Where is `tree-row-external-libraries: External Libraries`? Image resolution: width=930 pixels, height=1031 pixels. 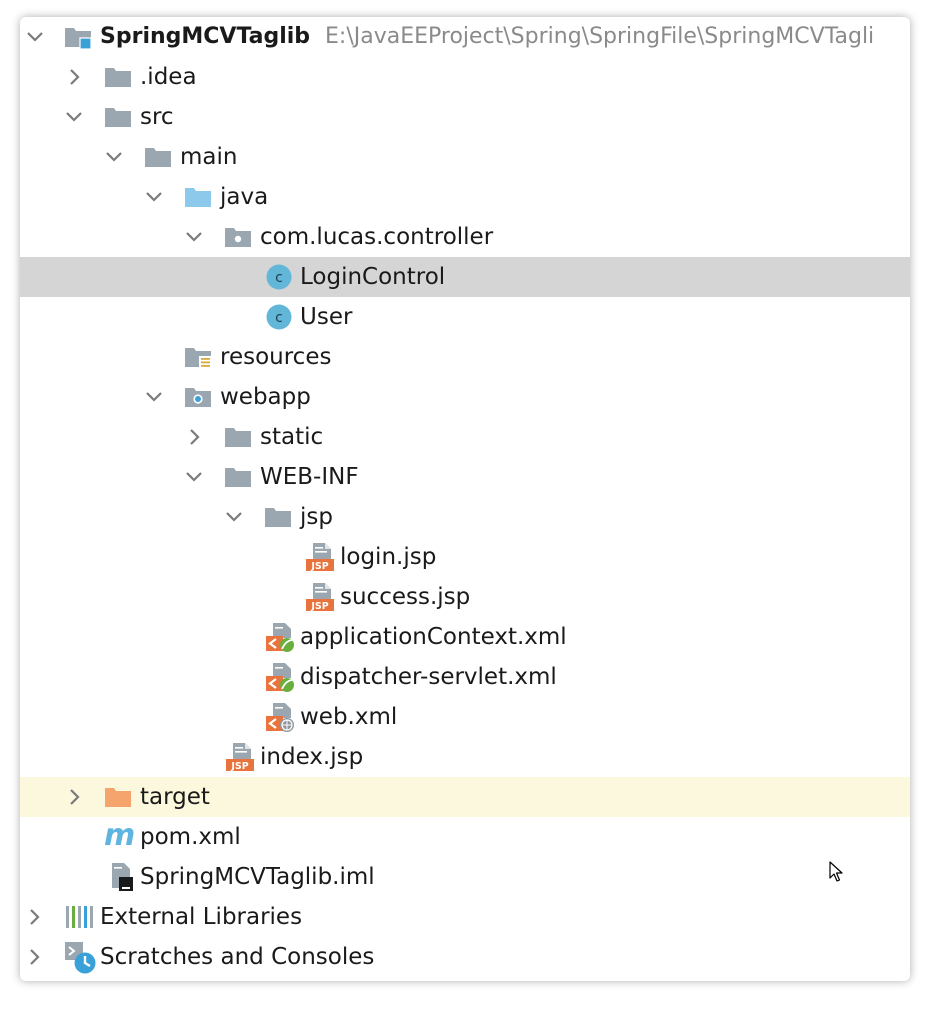 tree-row-external-libraries: External Libraries is located at coordinates (465, 917).